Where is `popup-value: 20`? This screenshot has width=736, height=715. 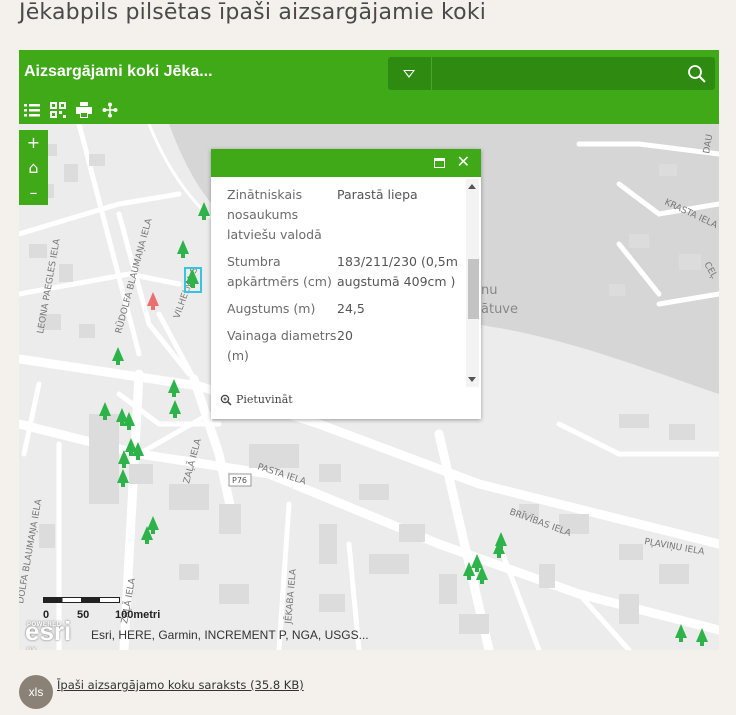
popup-value: 20 is located at coordinates (345, 335).